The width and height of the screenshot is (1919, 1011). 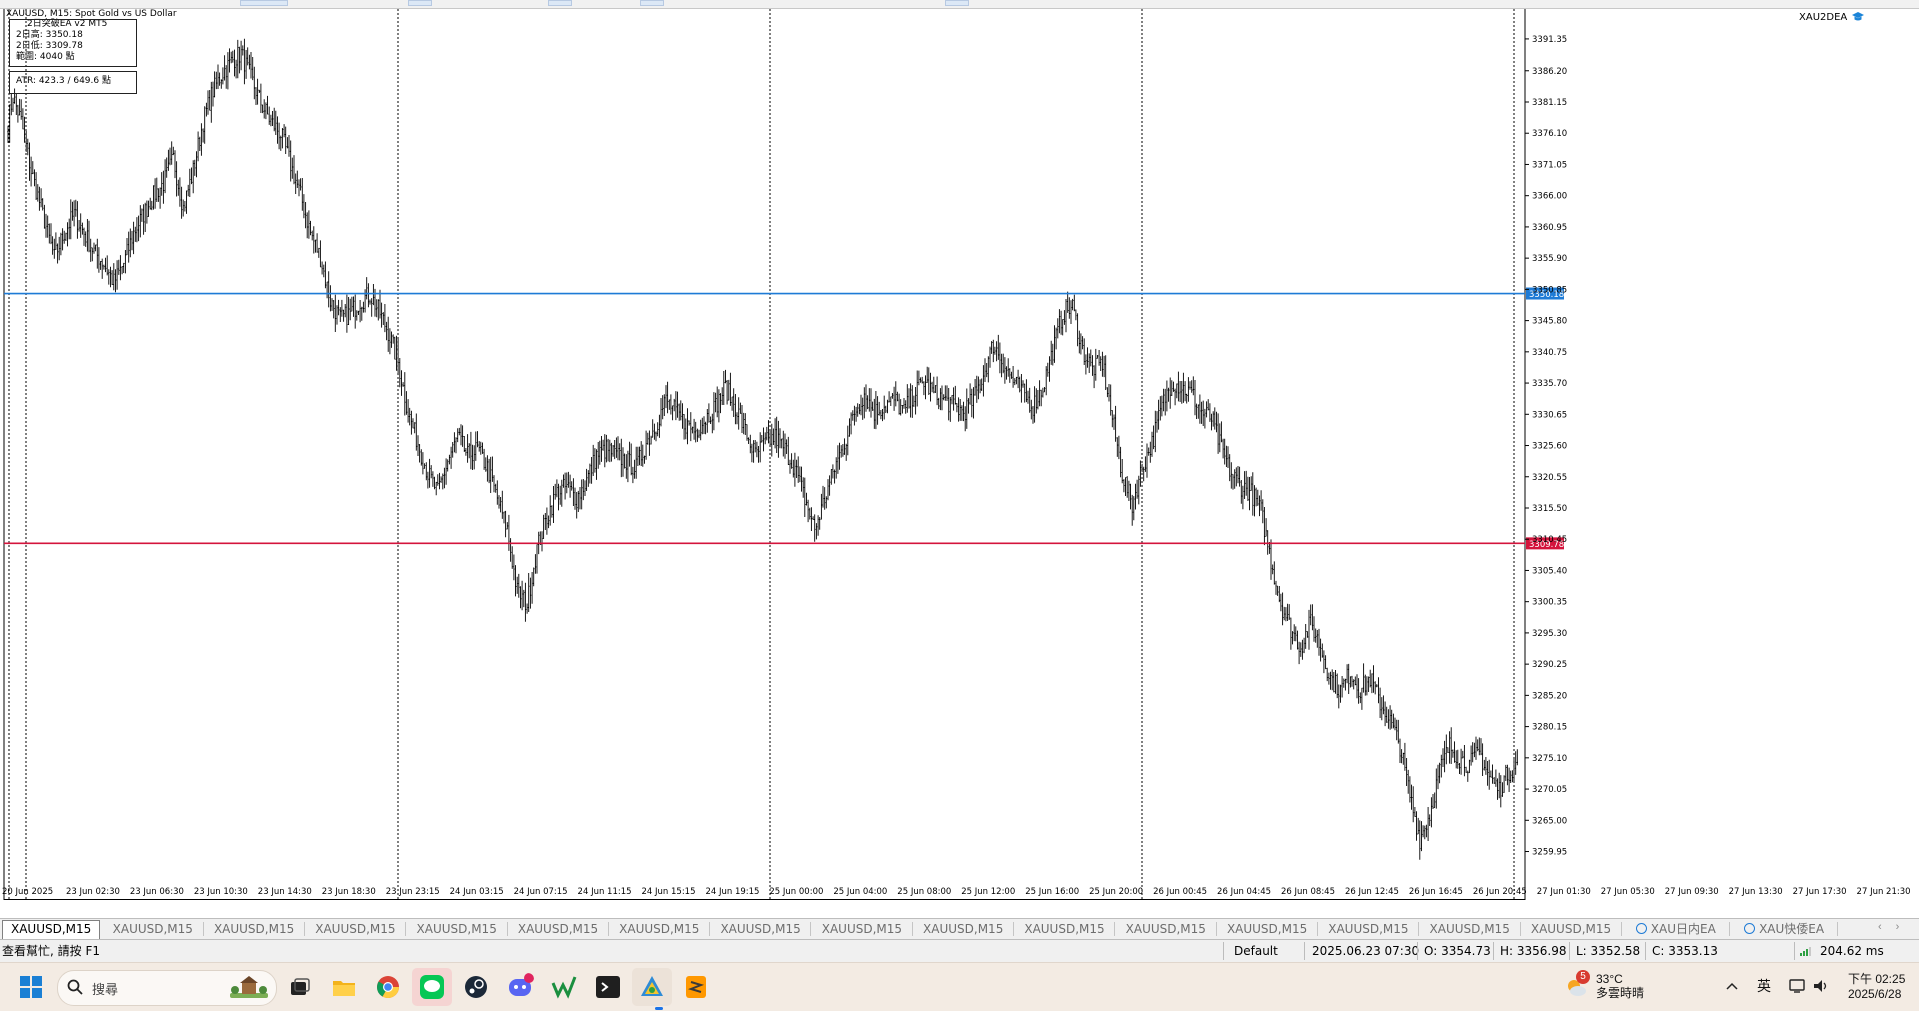 What do you see at coordinates (696, 987) in the screenshot?
I see `sublime-text-icon` at bounding box center [696, 987].